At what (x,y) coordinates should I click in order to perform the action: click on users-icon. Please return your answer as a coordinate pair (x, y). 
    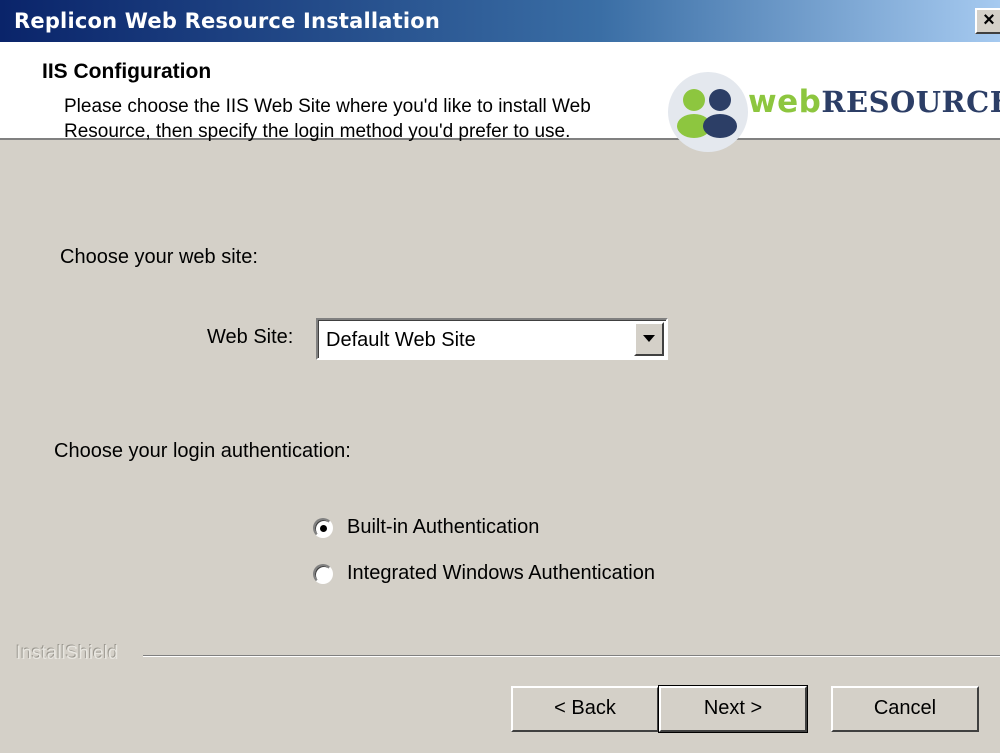
    Looking at the image, I should click on (707, 113).